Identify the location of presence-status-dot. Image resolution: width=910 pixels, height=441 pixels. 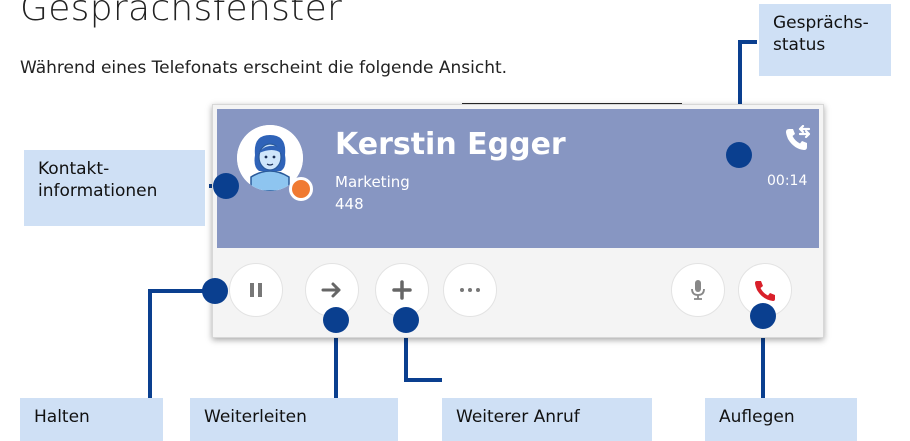
(301, 189).